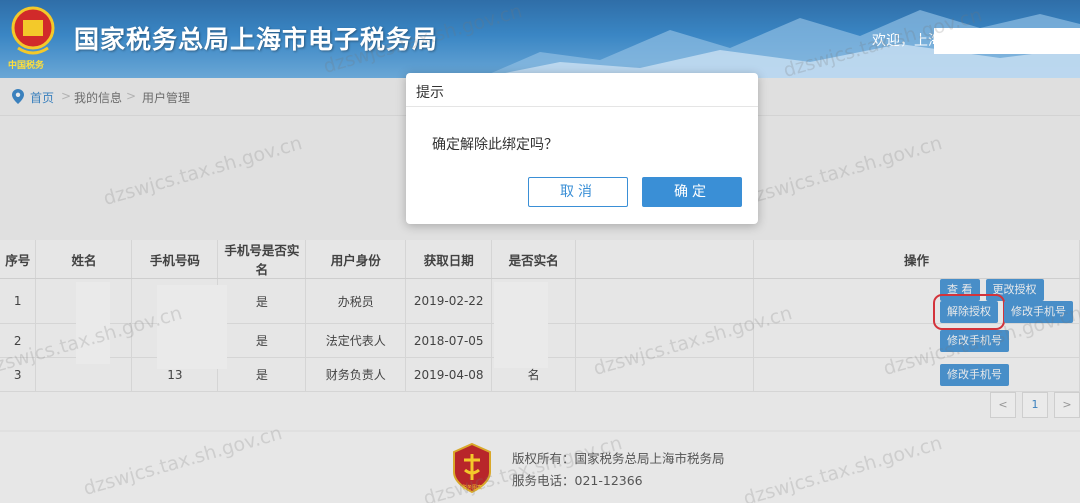 Image resolution: width=1080 pixels, height=503 pixels. What do you see at coordinates (33, 30) in the screenshot?
I see `tax-emblem-icon` at bounding box center [33, 30].